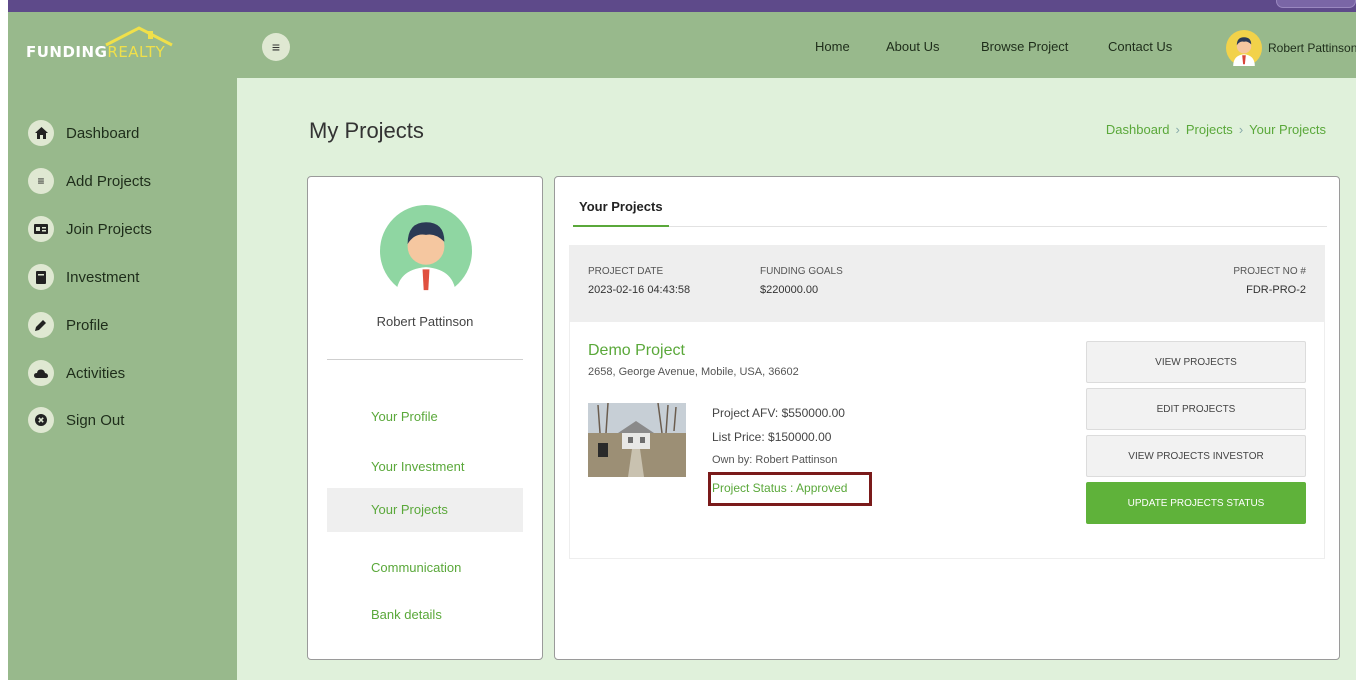  What do you see at coordinates (1209, 129) in the screenshot?
I see `breadcrumb-projects: Projects` at bounding box center [1209, 129].